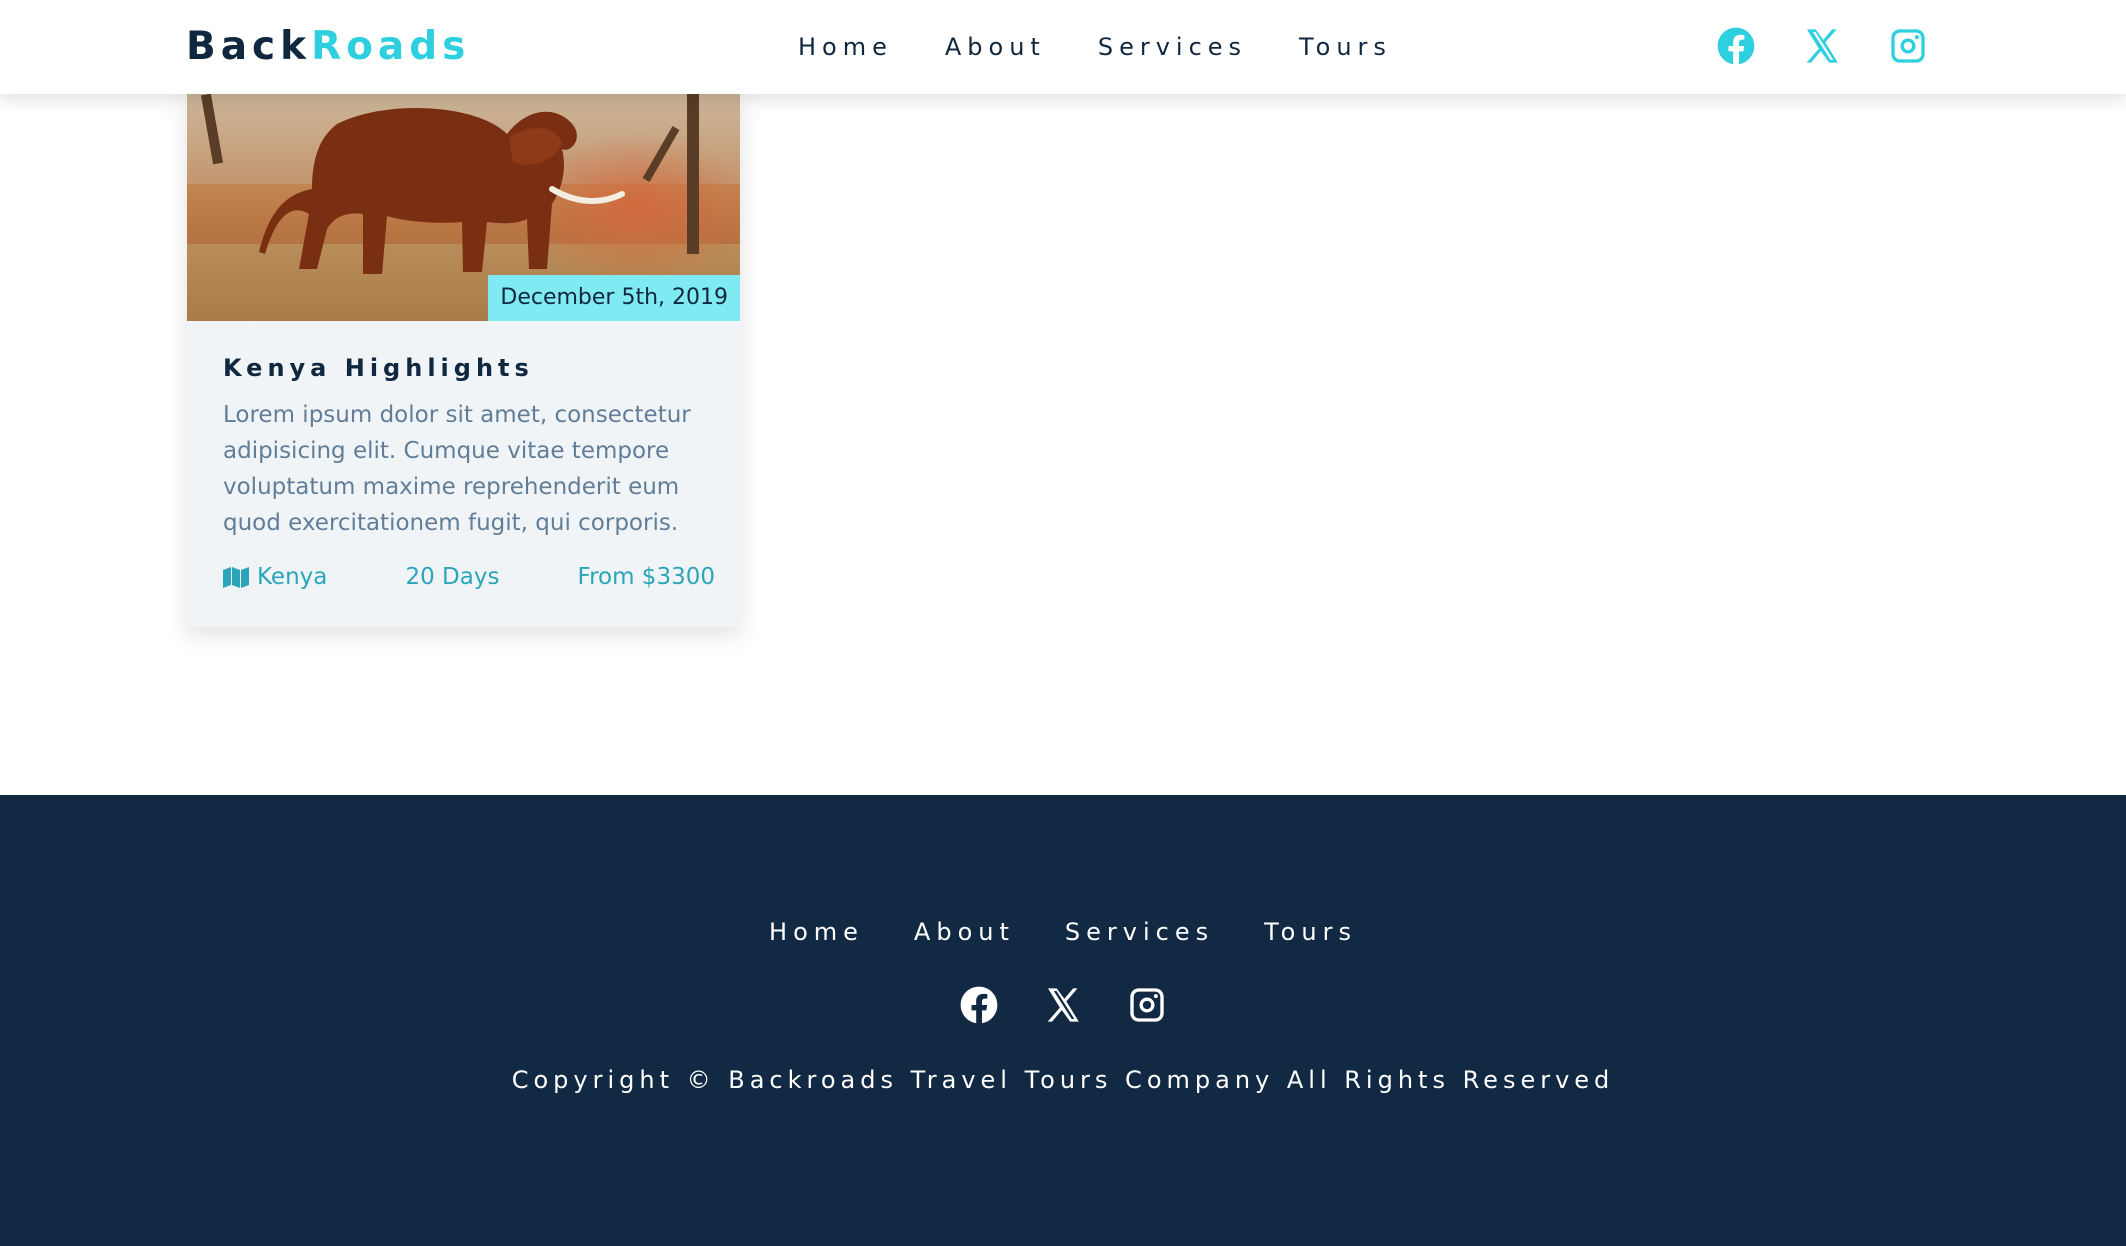 Image resolution: width=2126 pixels, height=1246 pixels. What do you see at coordinates (816, 932) in the screenshot?
I see `footer-link-home: Home` at bounding box center [816, 932].